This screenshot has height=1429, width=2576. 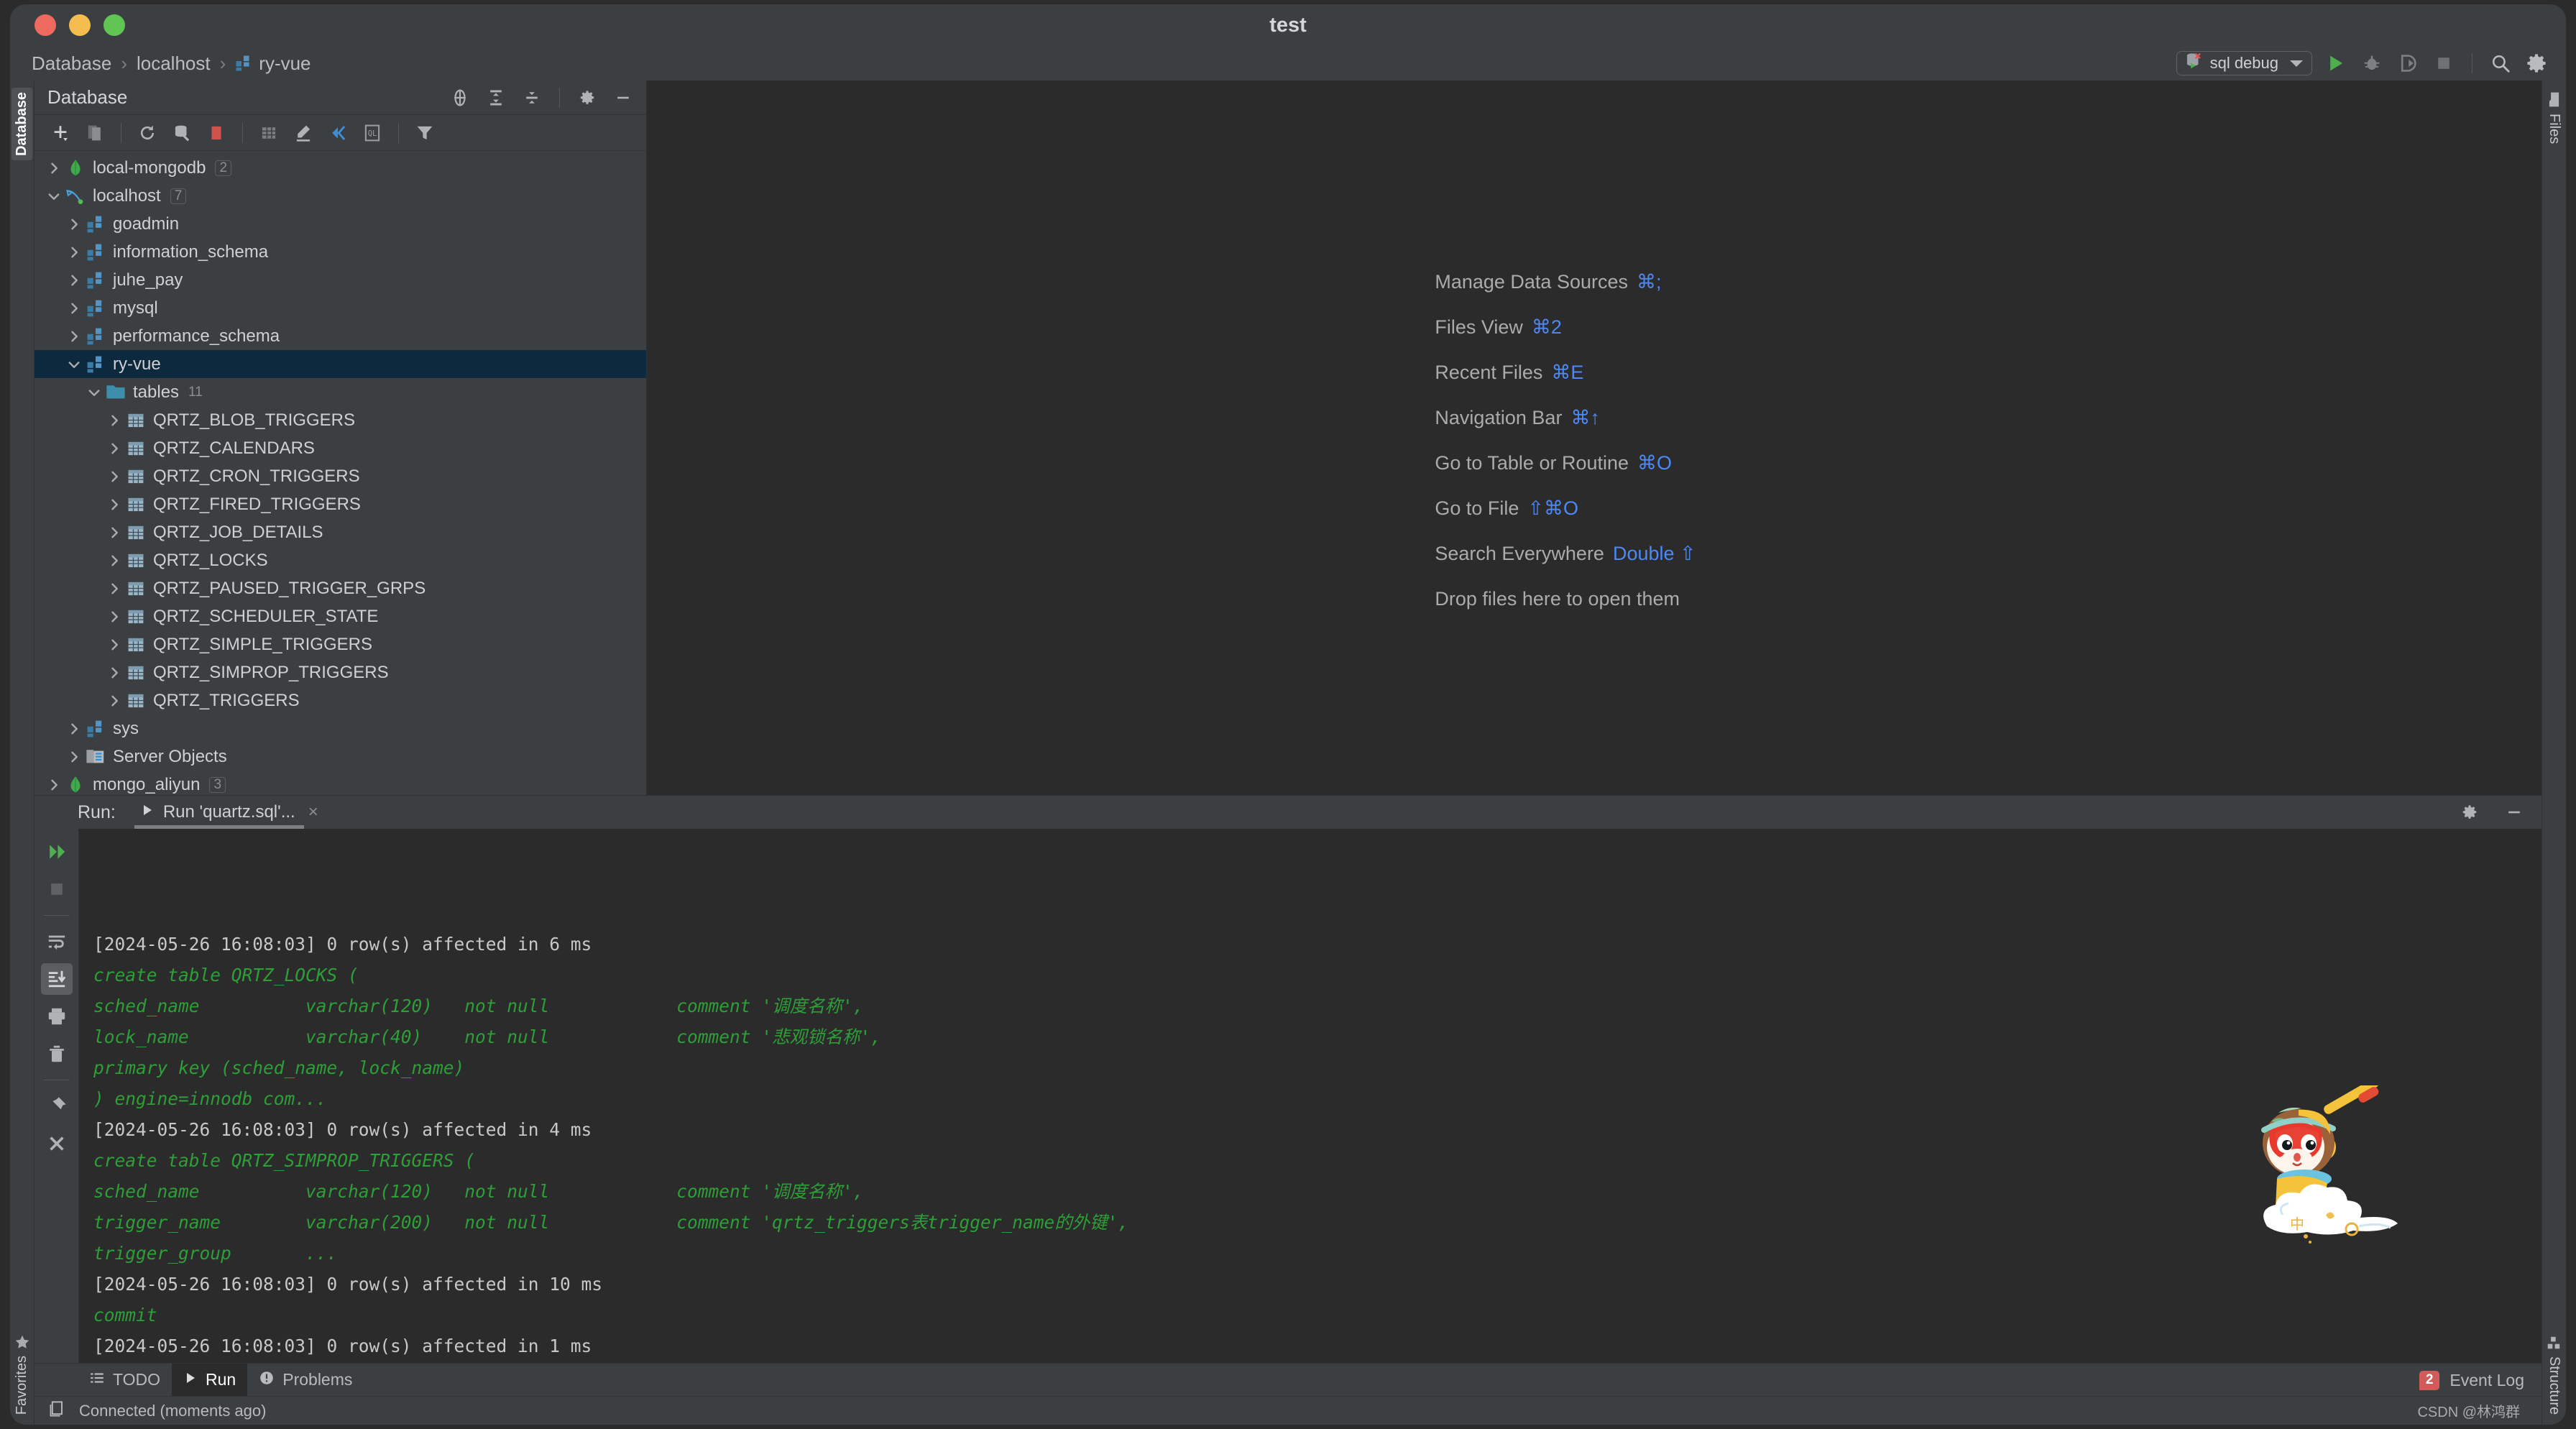 I want to click on ql-console-icon: QL, so click(x=372, y=133).